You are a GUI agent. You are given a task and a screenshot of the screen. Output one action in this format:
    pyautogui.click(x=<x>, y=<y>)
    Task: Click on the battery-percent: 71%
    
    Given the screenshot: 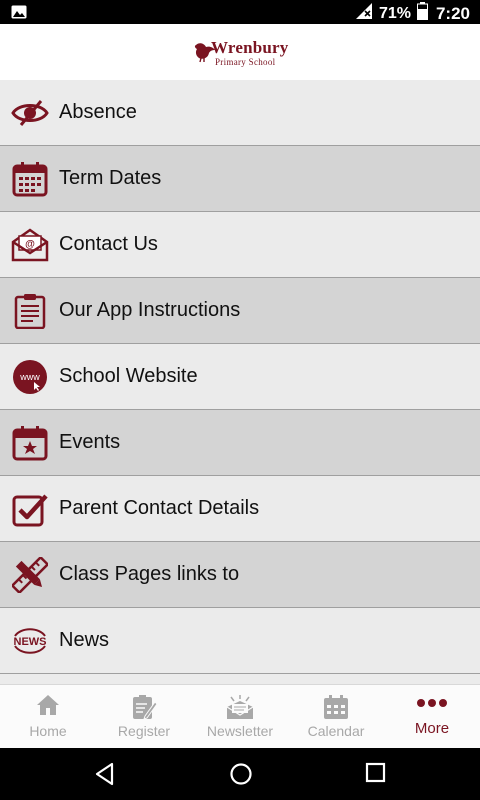 What is the action you would take?
    pyautogui.click(x=394, y=13)
    